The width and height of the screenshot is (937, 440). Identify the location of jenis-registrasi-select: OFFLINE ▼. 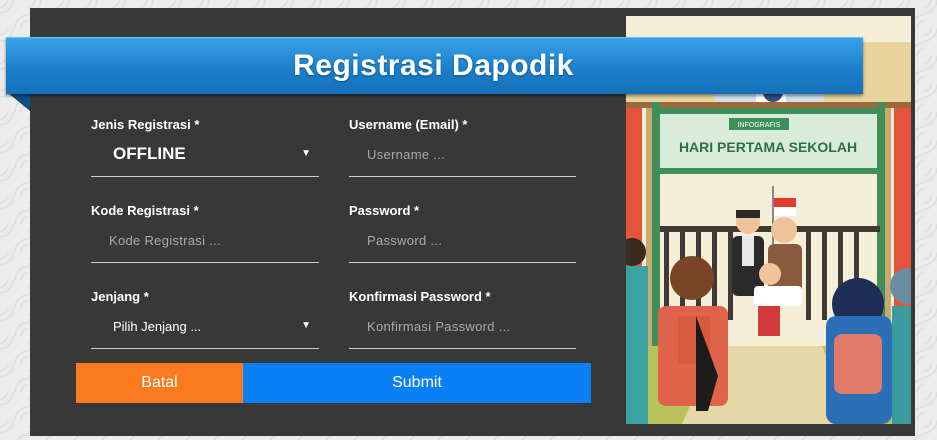
(205, 154).